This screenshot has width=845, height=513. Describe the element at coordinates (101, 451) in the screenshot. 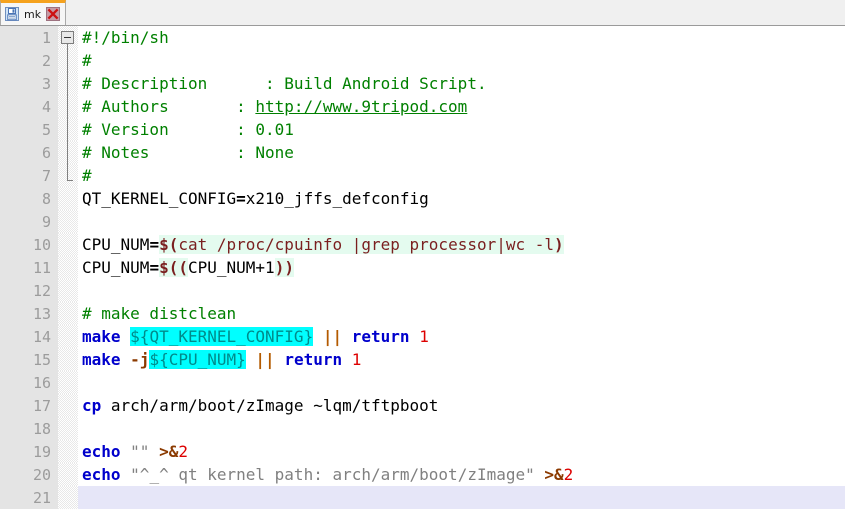

I see `code-token-kw: echo` at that location.